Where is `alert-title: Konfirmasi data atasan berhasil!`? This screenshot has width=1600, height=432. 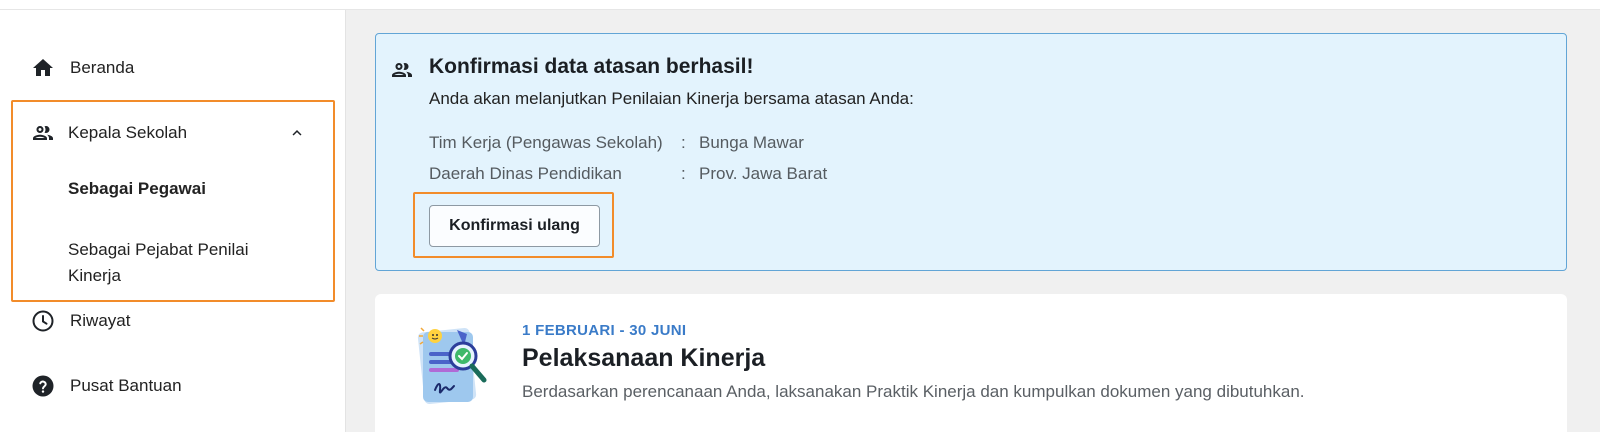
alert-title: Konfirmasi data atasan berhasil! is located at coordinates (591, 66).